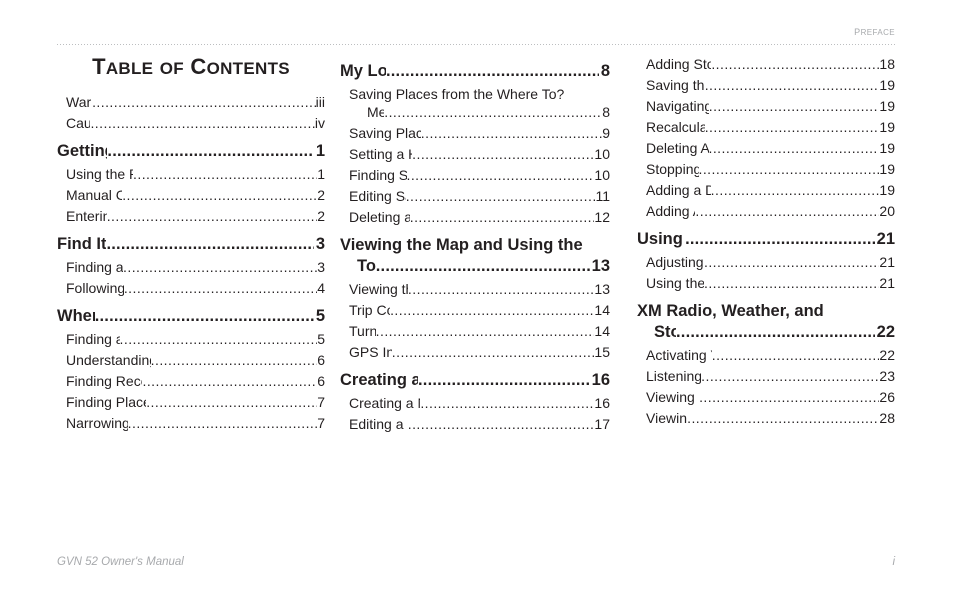  What do you see at coordinates (191, 214) in the screenshot?
I see `toc-sub-entry: Entering Data 2` at bounding box center [191, 214].